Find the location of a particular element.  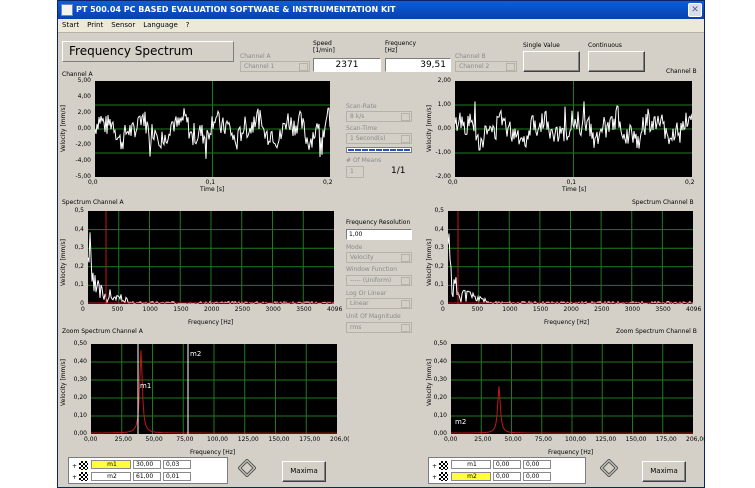

menu-help: ? is located at coordinates (188, 25).